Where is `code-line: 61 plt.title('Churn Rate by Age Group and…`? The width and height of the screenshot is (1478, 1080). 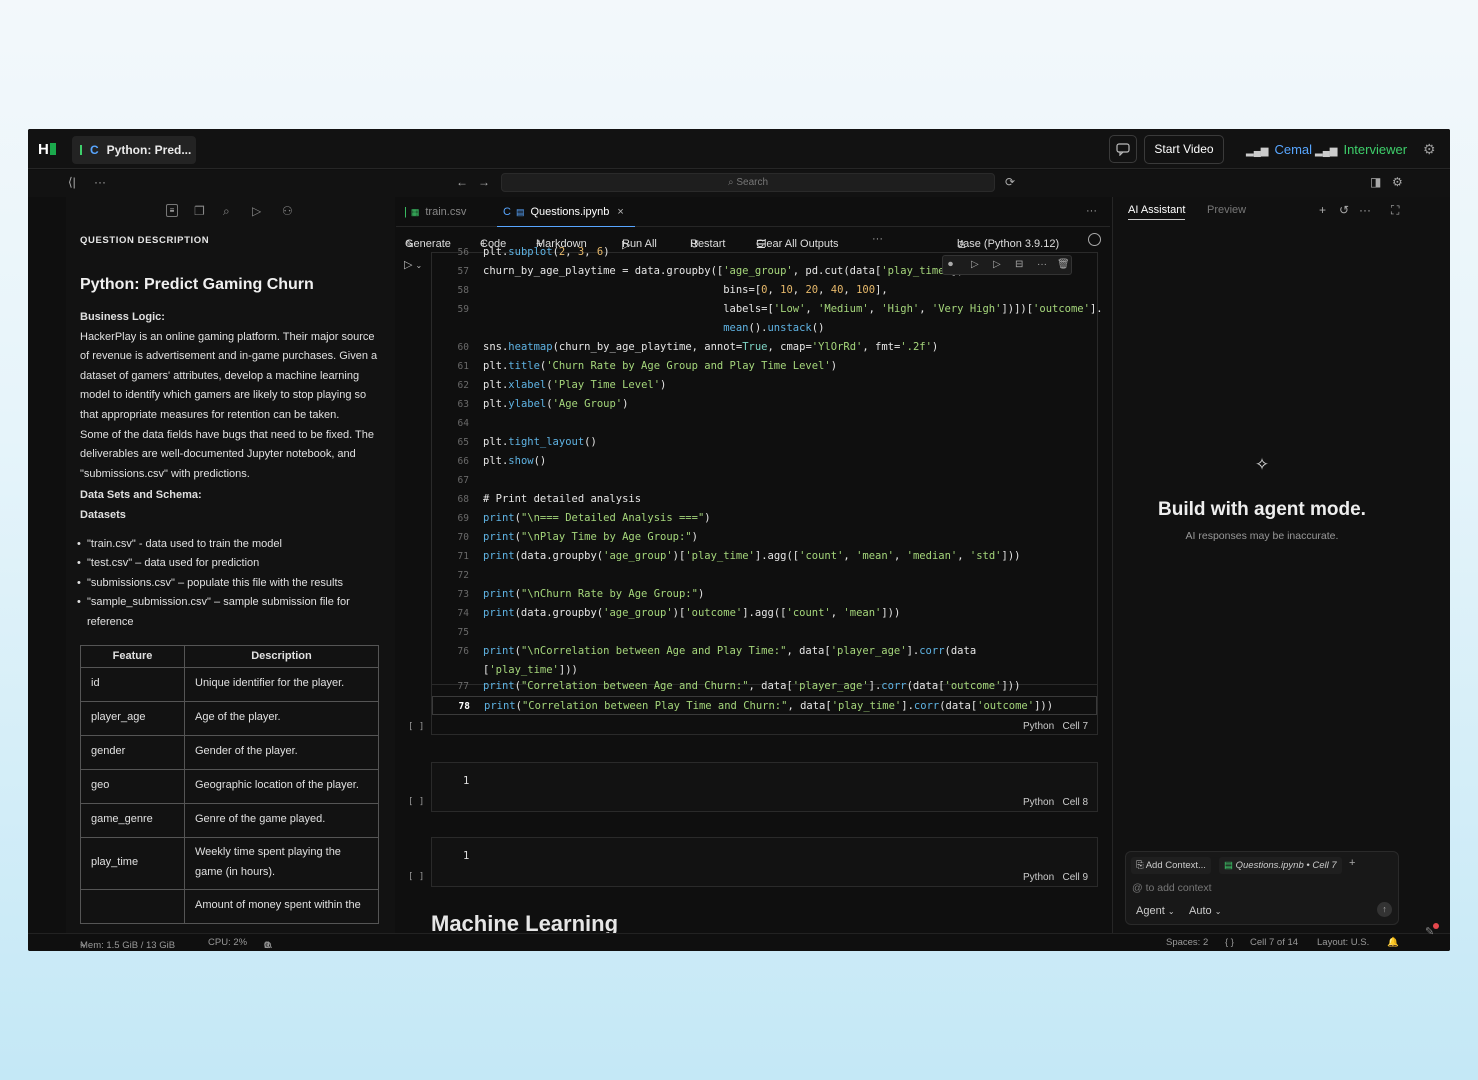 code-line: 61 plt.title('Churn Rate by Age Group and… is located at coordinates (647, 366).